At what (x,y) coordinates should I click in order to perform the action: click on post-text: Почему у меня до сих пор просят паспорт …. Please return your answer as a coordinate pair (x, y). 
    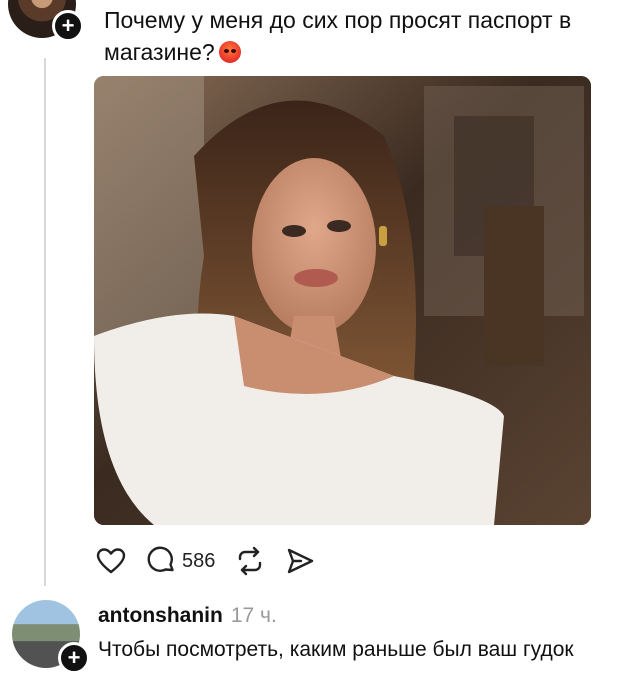
    Looking at the image, I should click on (364, 36).